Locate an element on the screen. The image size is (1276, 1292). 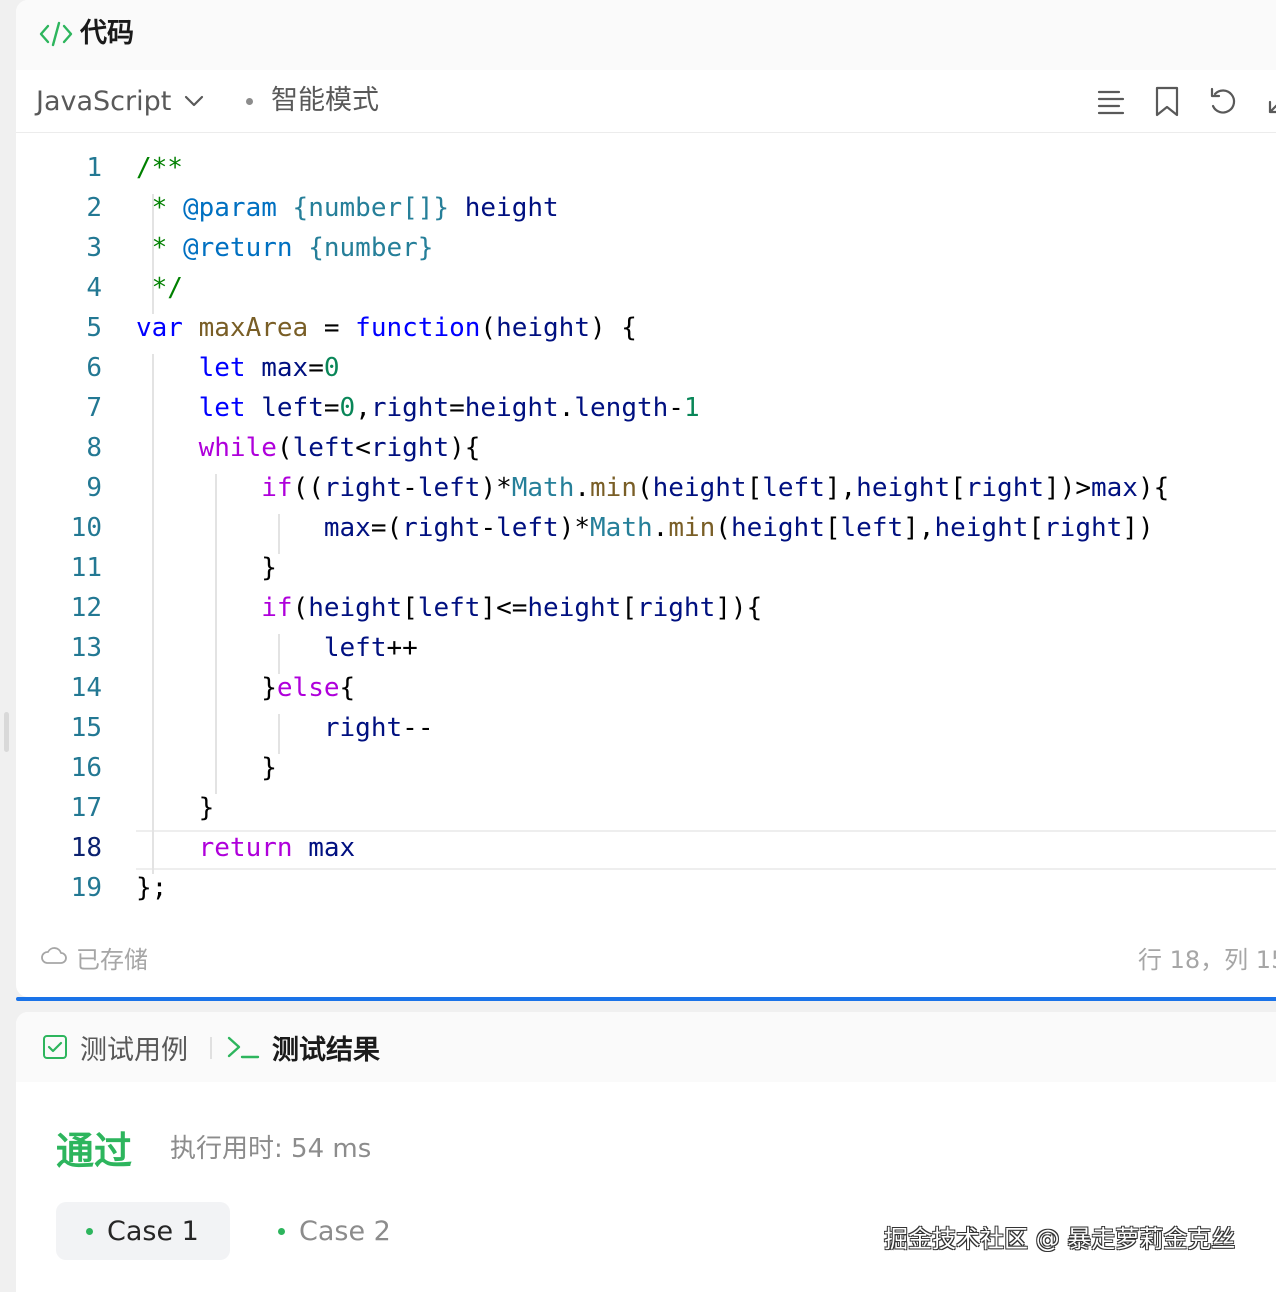
language-label: JavaScript is located at coordinates (104, 101).